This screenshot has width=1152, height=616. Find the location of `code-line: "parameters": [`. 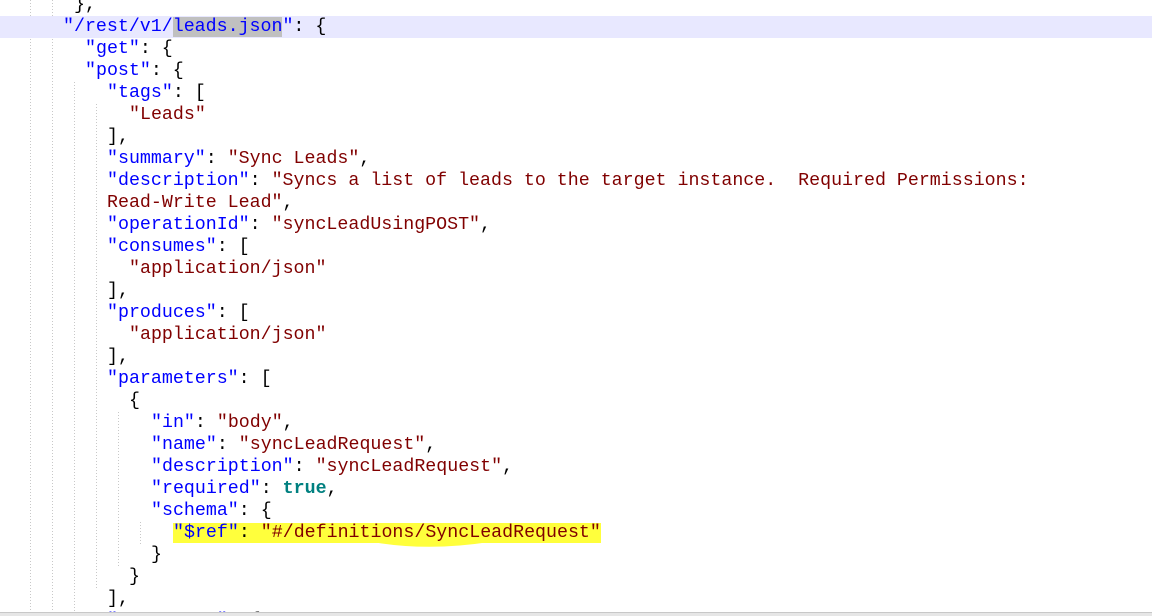

code-line: "parameters": [ is located at coordinates (576, 379).